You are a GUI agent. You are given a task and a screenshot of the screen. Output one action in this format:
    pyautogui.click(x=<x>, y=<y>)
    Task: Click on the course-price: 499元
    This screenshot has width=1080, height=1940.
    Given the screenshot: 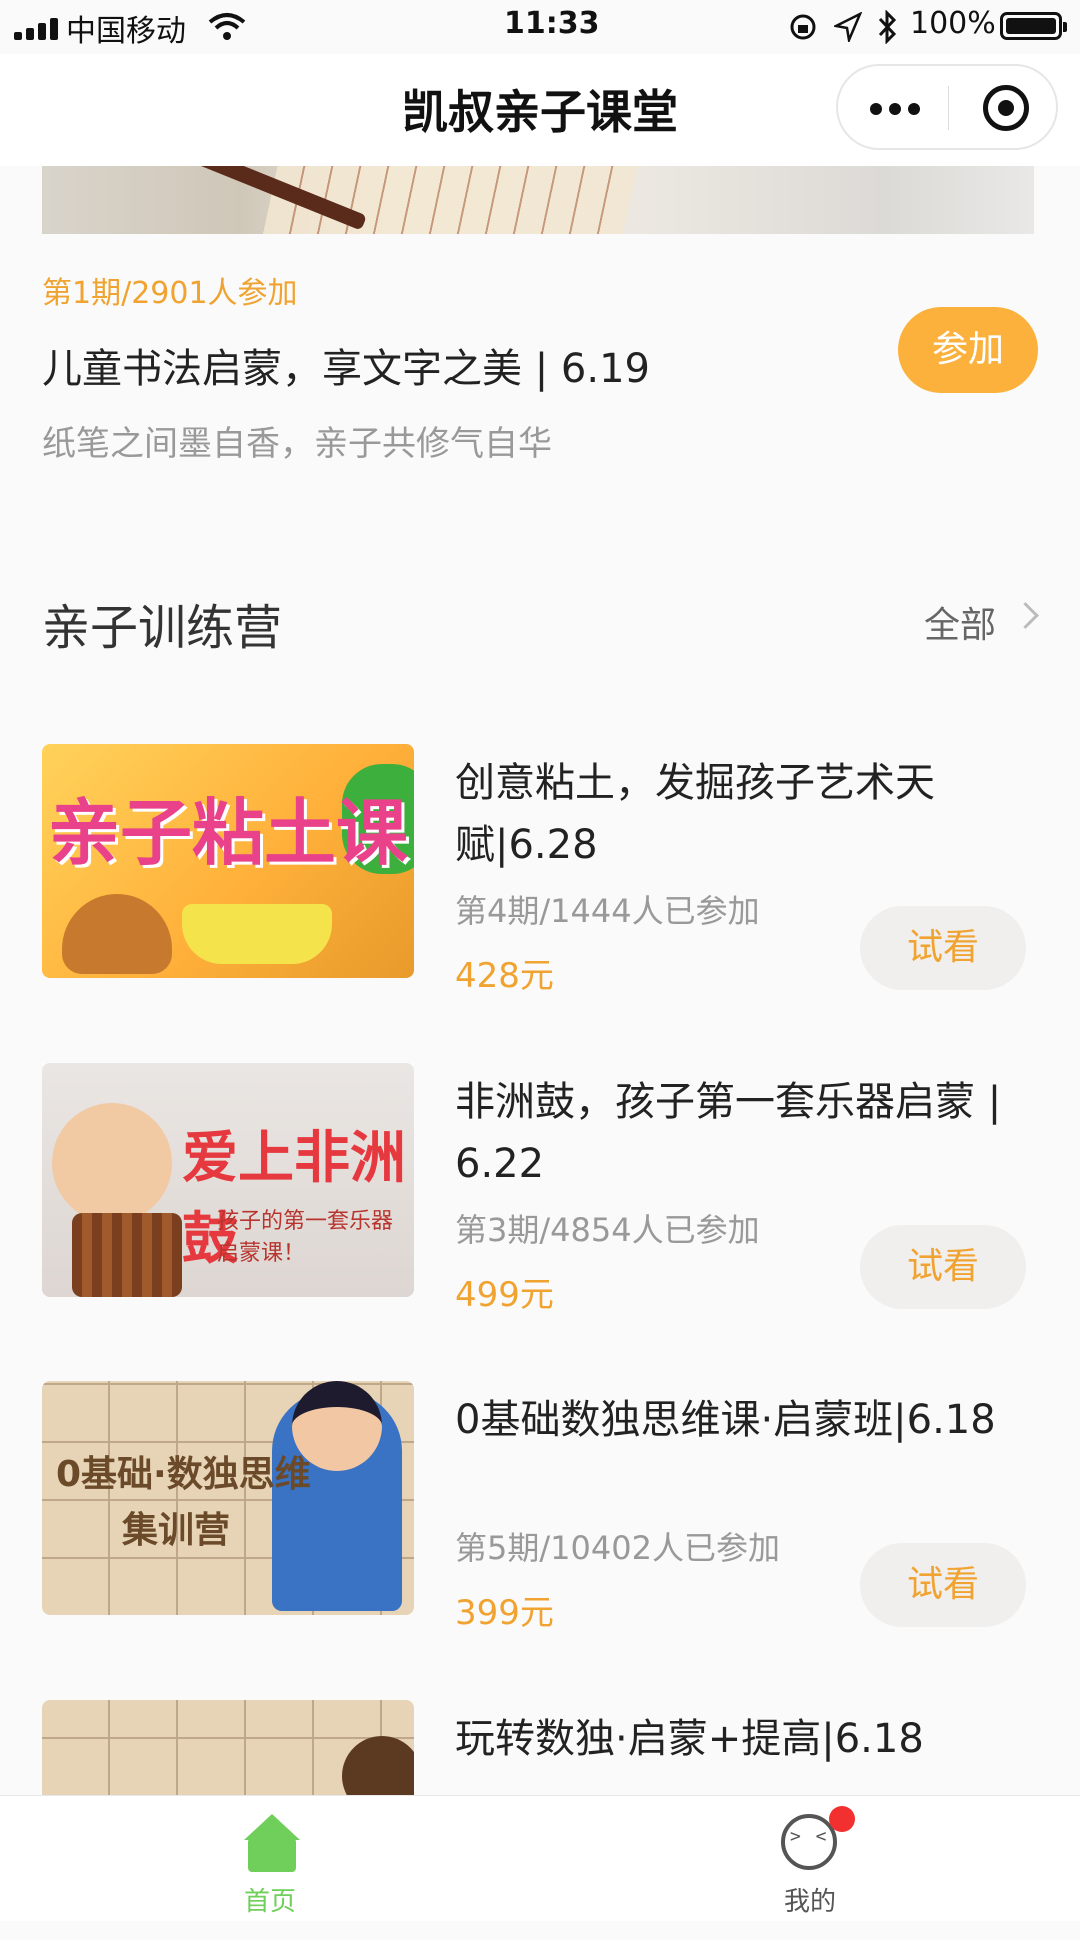 What is the action you would take?
    pyautogui.click(x=504, y=1295)
    